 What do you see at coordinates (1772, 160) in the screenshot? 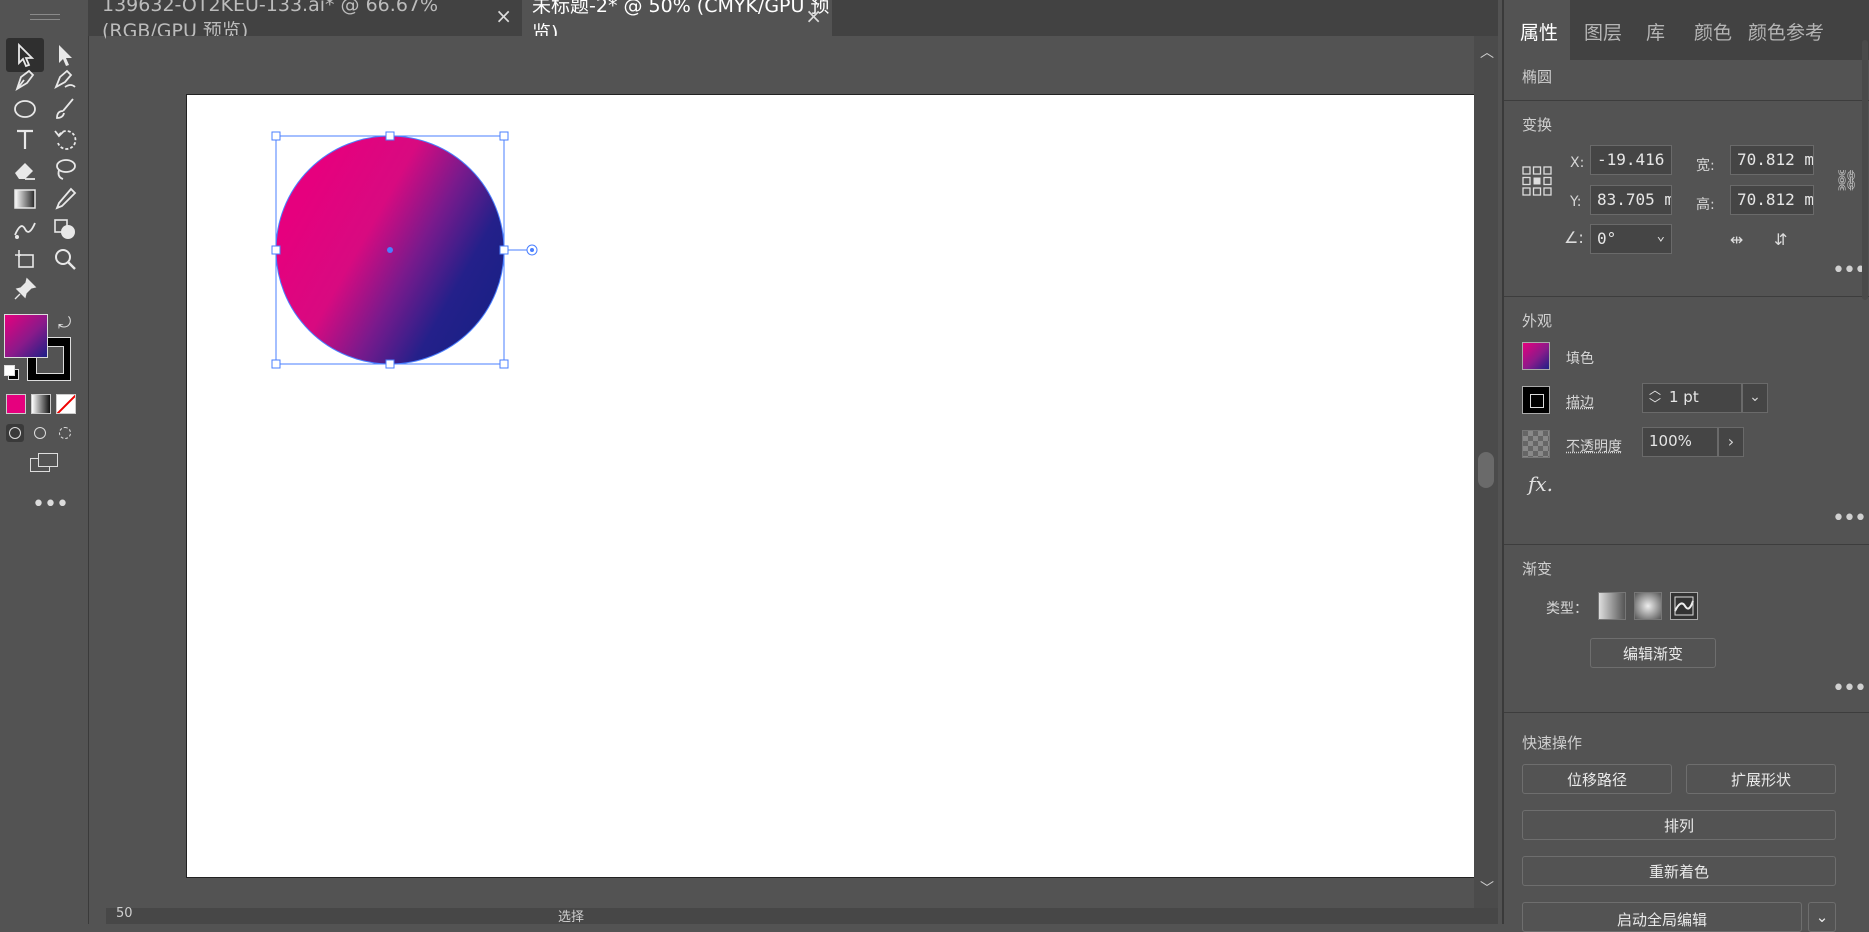
I see `width-field: 70.812 m` at bounding box center [1772, 160].